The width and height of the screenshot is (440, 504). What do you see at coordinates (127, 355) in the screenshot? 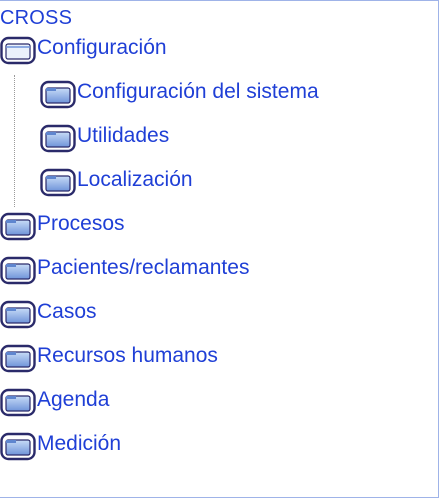
I see `tree-node-label: Recursos humanos` at bounding box center [127, 355].